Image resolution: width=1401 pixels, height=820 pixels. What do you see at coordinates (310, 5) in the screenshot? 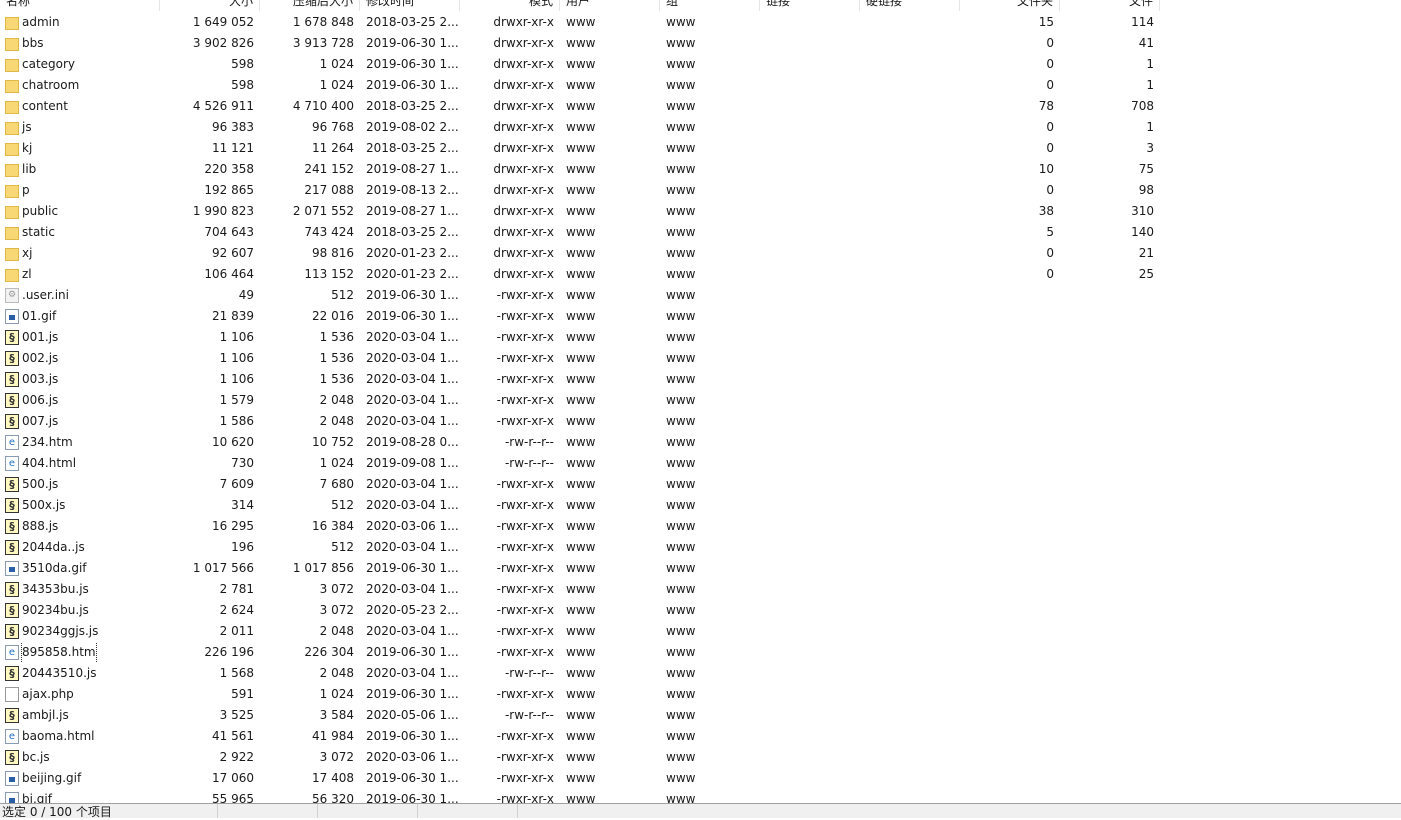
I see `column-header-packed-size: 压缩后大小` at bounding box center [310, 5].